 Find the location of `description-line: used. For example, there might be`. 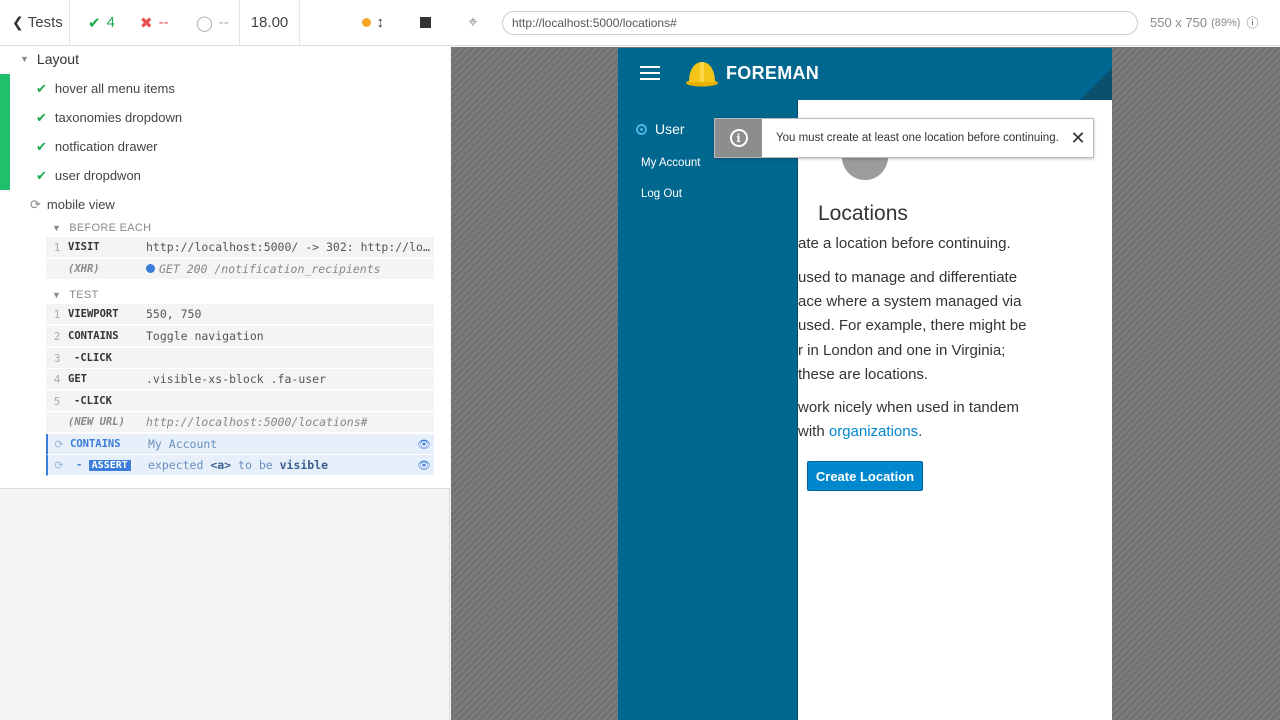

description-line: used. For example, there might be is located at coordinates (912, 325).